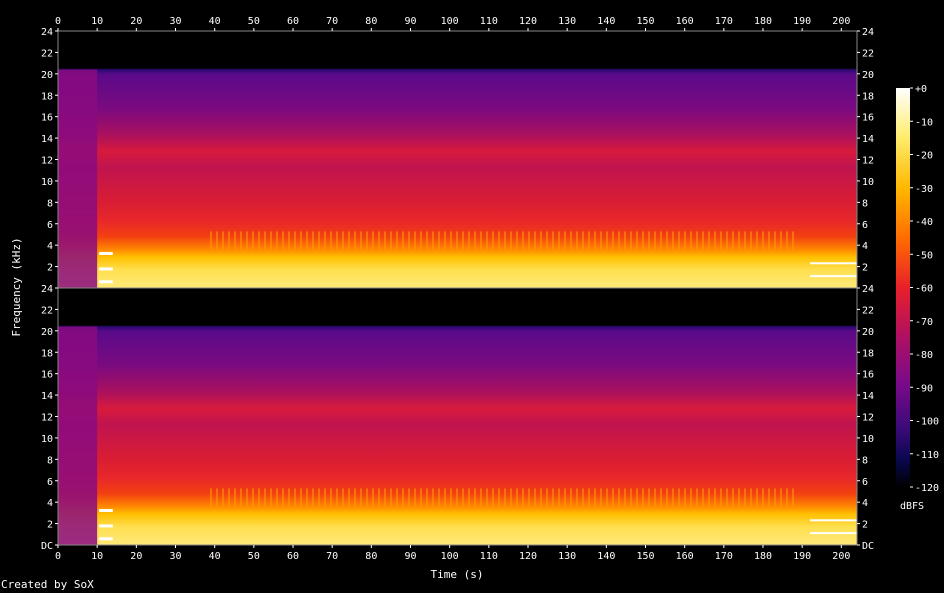 This screenshot has width=944, height=593. What do you see at coordinates (912, 506) in the screenshot?
I see `colorbar-label: dBFS` at bounding box center [912, 506].